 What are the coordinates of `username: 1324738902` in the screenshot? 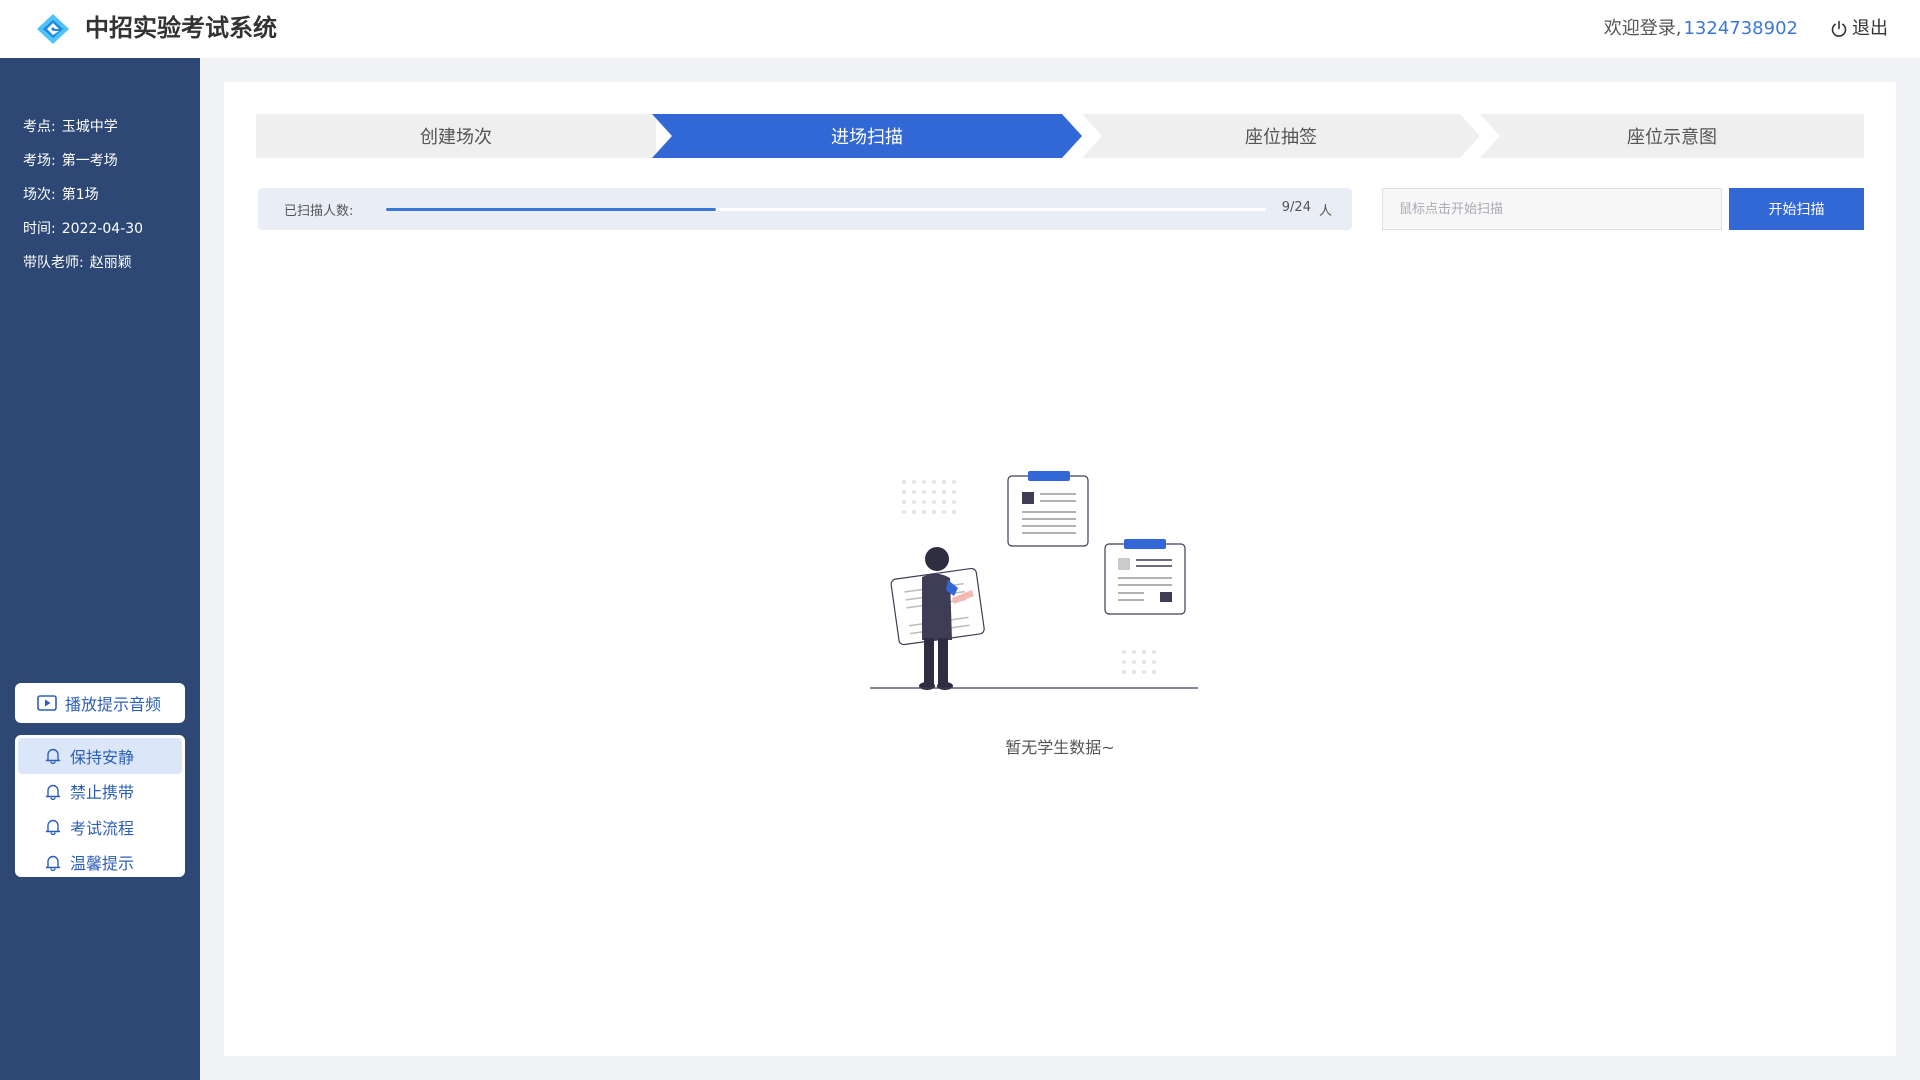 It's located at (1740, 28).